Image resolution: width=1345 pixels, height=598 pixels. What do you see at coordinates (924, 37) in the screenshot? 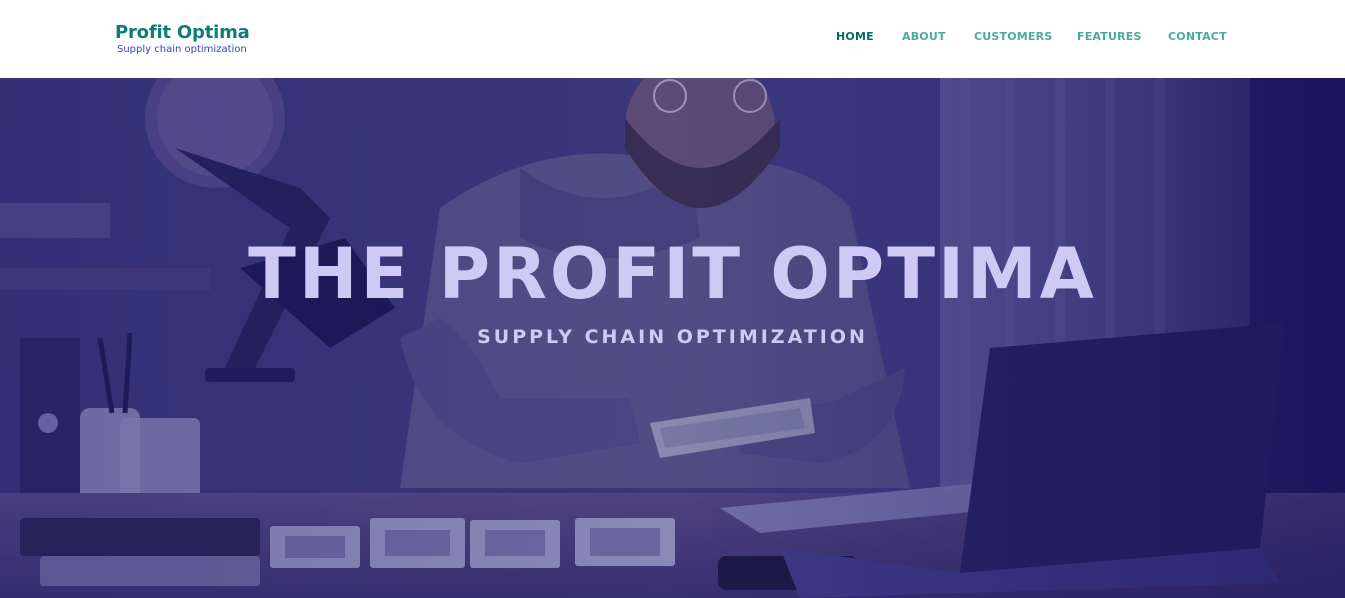
I see `nav-about: ABOUT` at bounding box center [924, 37].